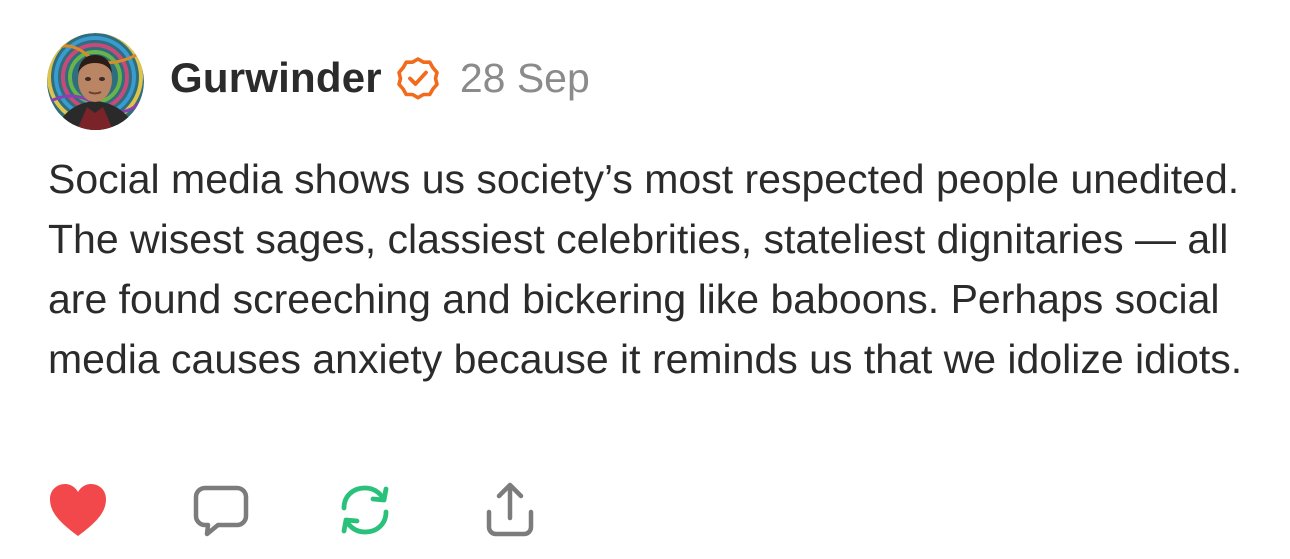 This screenshot has width=1290, height=559. Describe the element at coordinates (95, 81) in the screenshot. I see `avatar` at that location.